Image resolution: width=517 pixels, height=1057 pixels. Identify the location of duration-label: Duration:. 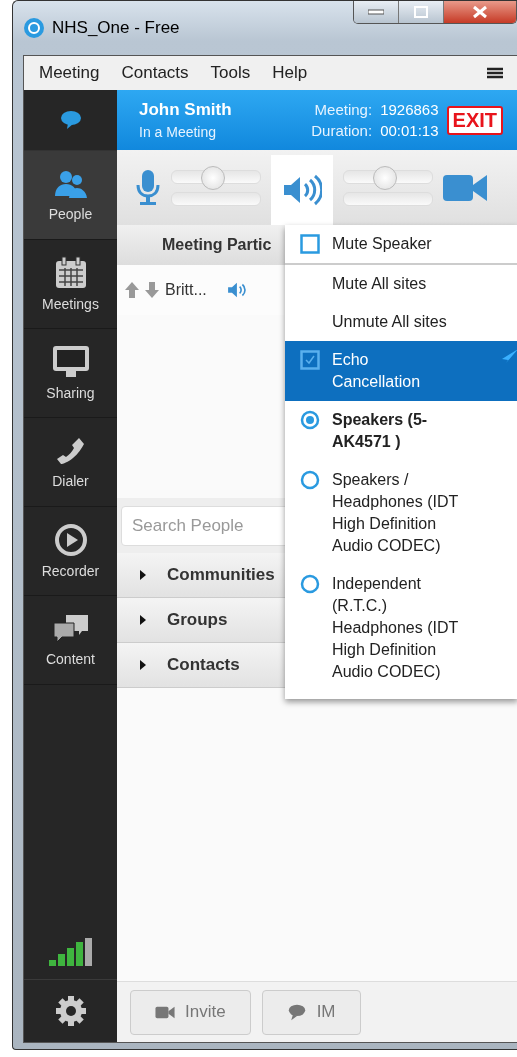
(342, 130).